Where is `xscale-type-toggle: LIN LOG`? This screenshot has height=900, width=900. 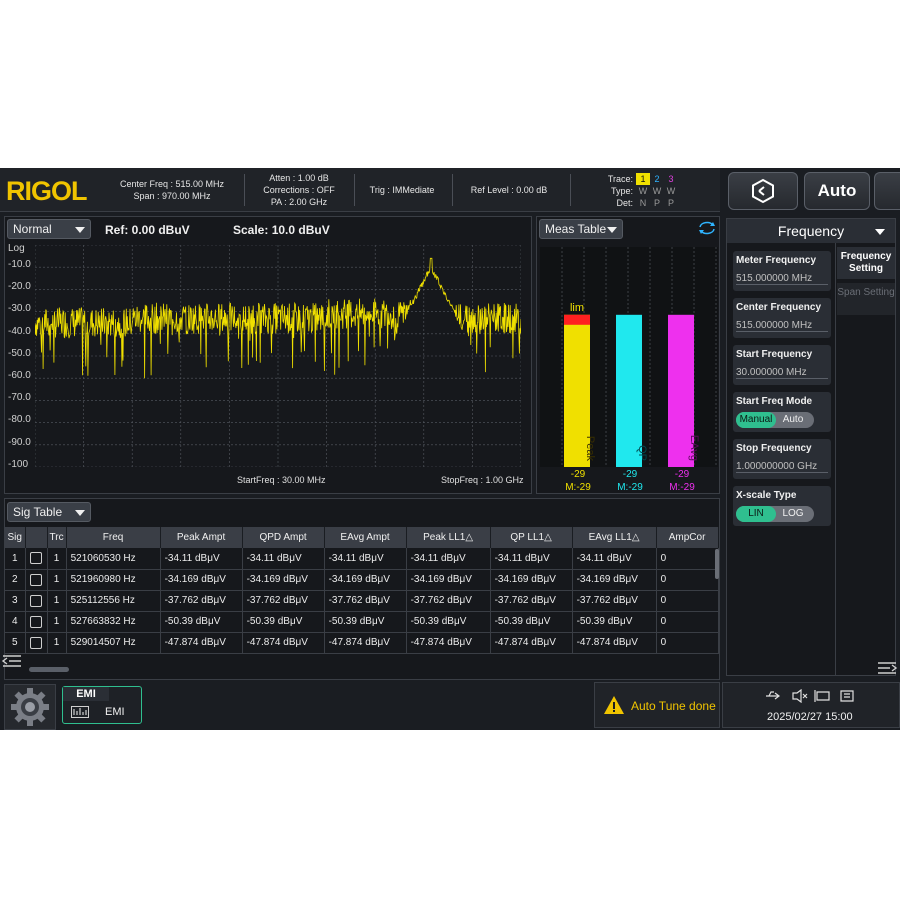
xscale-type-toggle: LIN LOG is located at coordinates (775, 514).